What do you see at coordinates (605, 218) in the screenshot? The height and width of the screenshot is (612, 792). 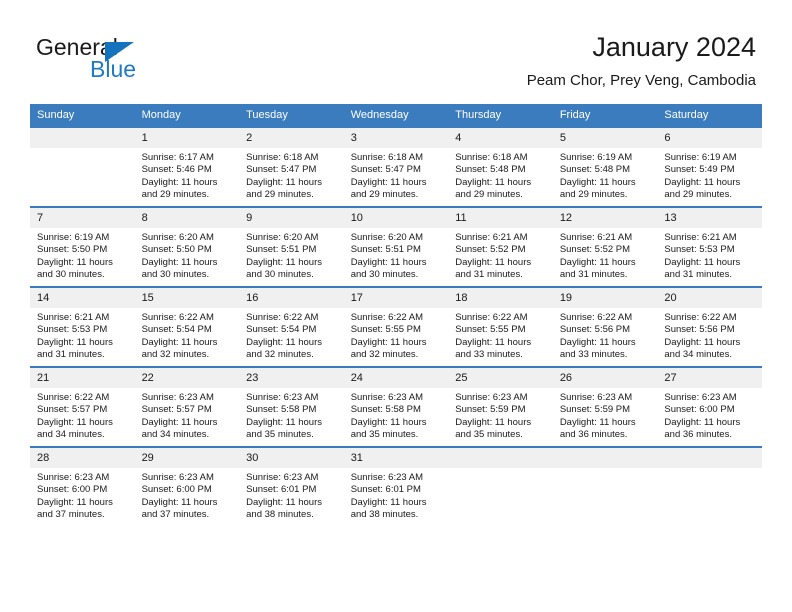 I see `day-number: 12` at bounding box center [605, 218].